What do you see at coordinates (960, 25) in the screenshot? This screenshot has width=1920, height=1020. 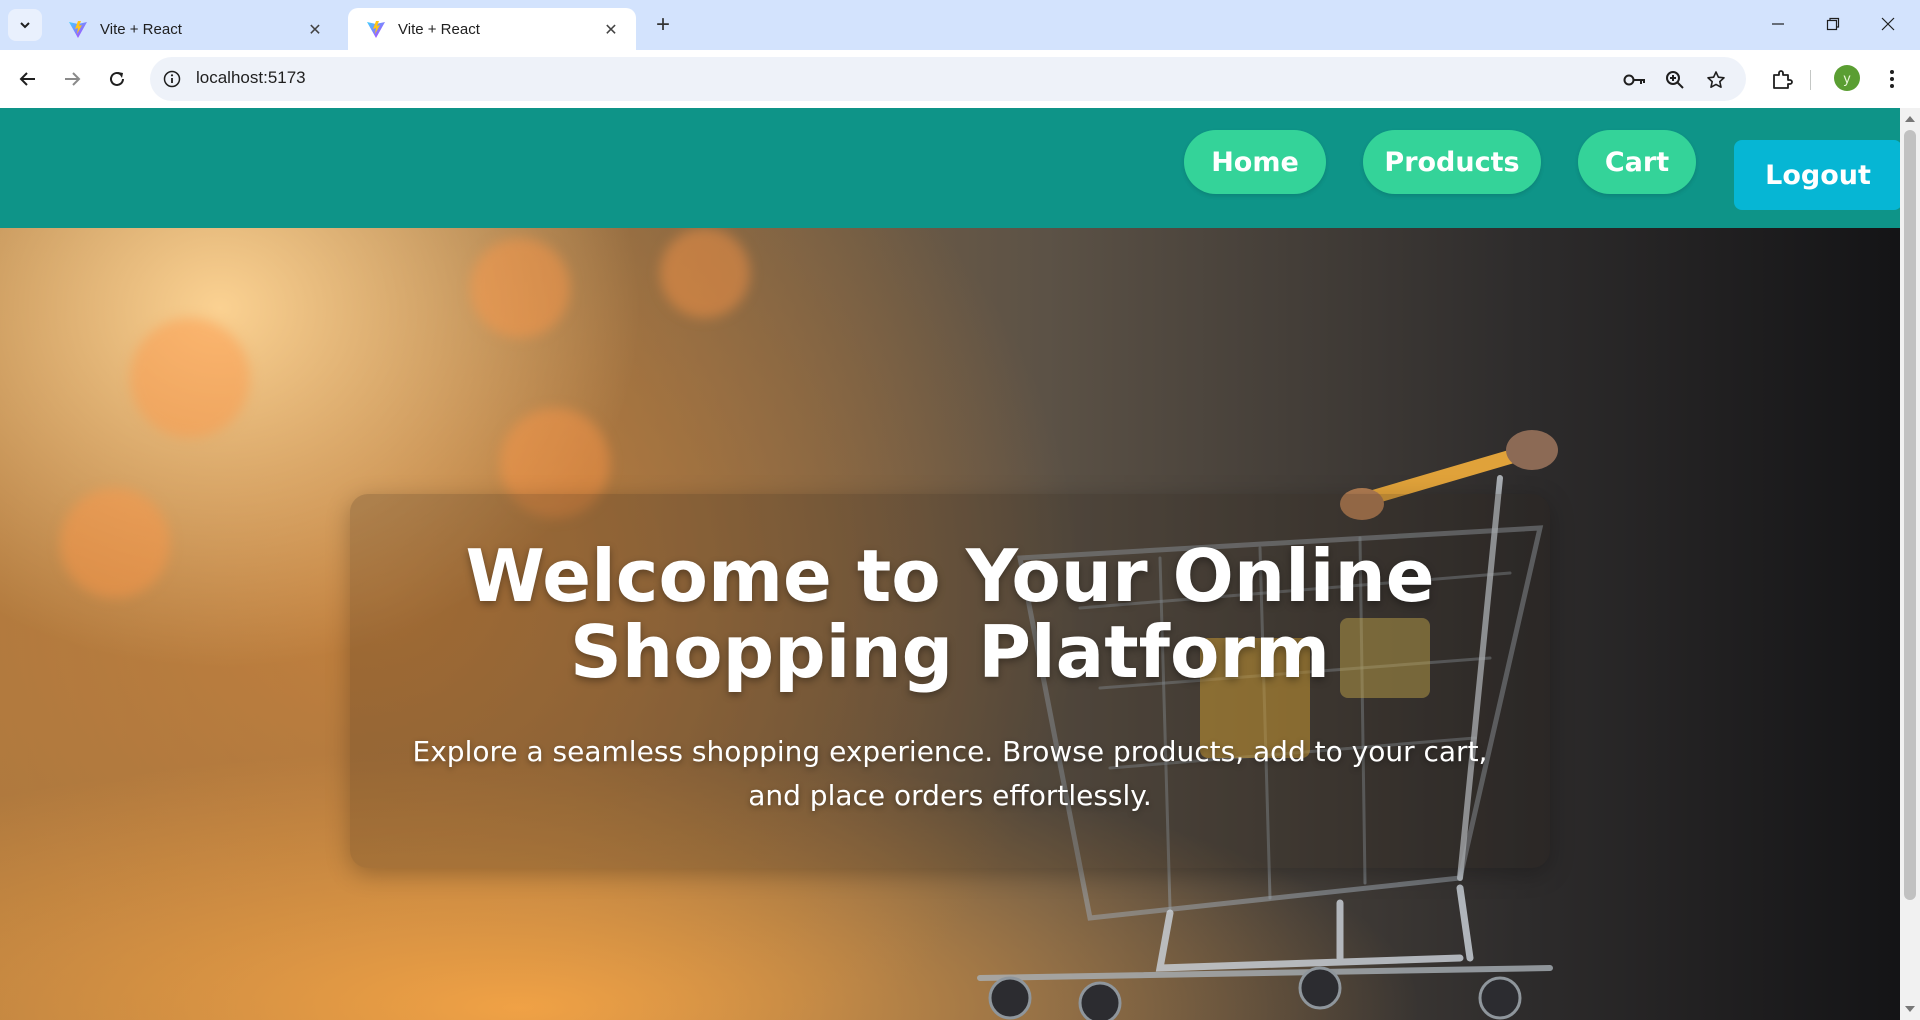 I see `browser-tabstrip: Vite + React ✕ Vite + React ✕ +` at bounding box center [960, 25].